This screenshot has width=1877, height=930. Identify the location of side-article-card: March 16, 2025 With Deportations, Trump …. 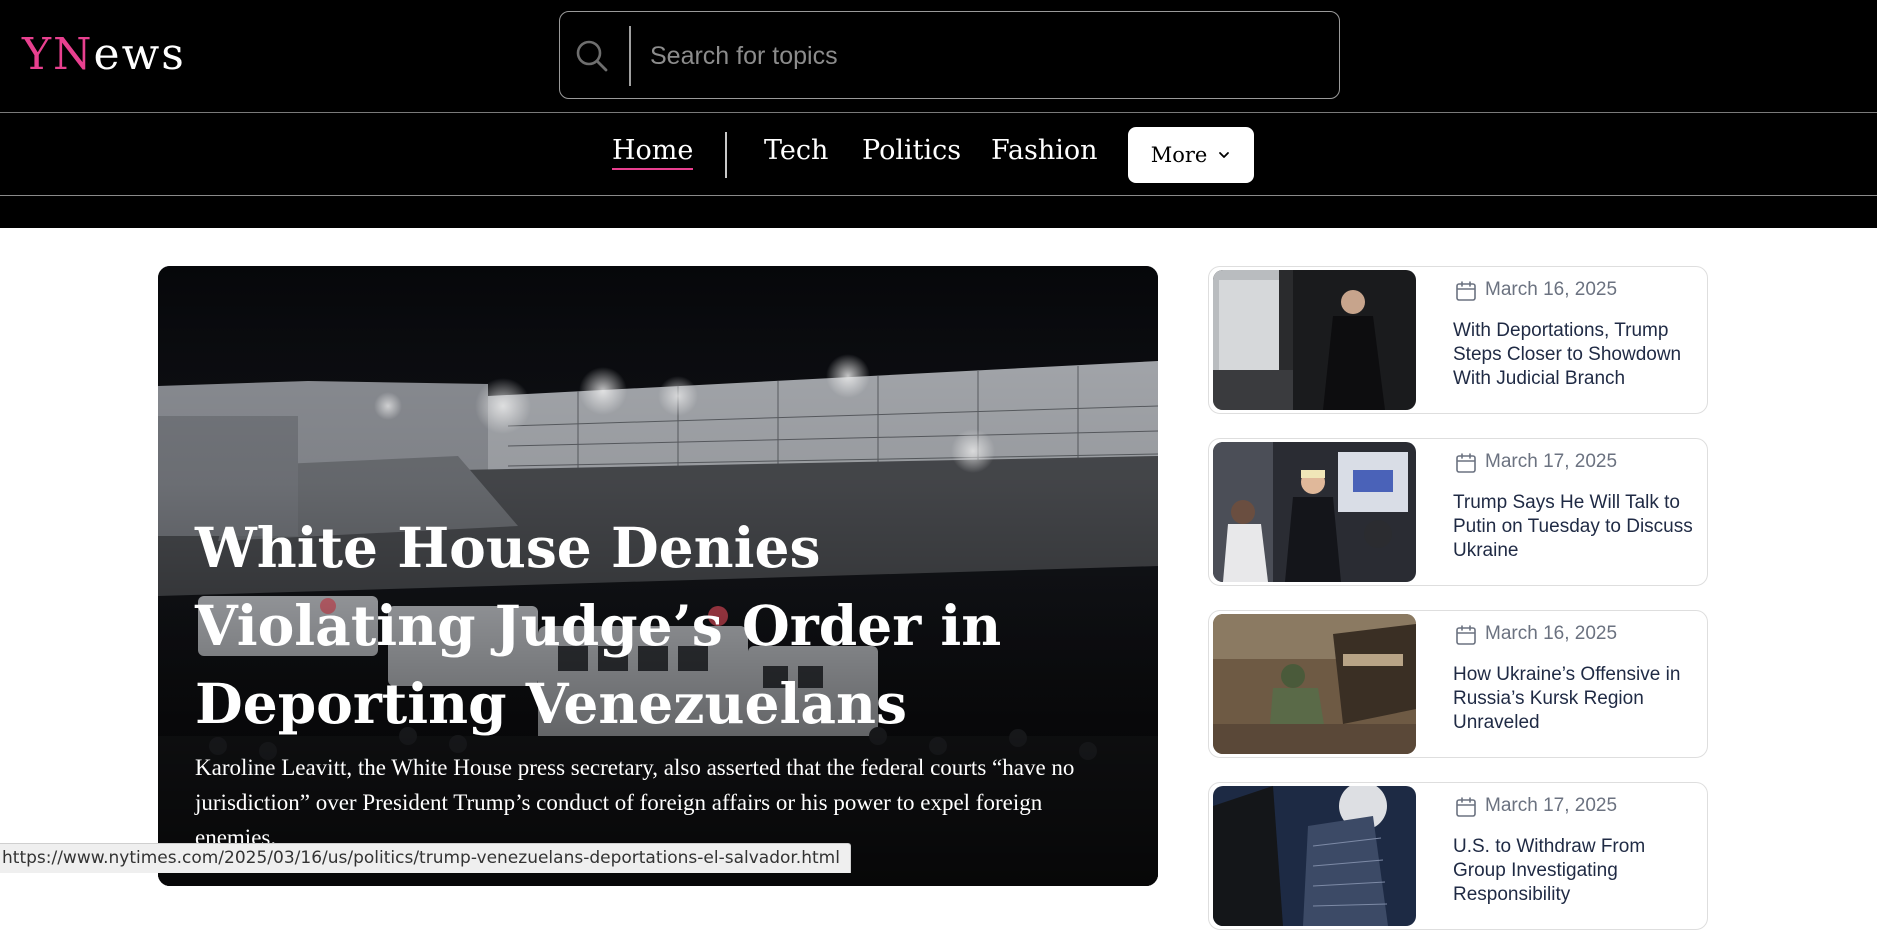
(1458, 340).